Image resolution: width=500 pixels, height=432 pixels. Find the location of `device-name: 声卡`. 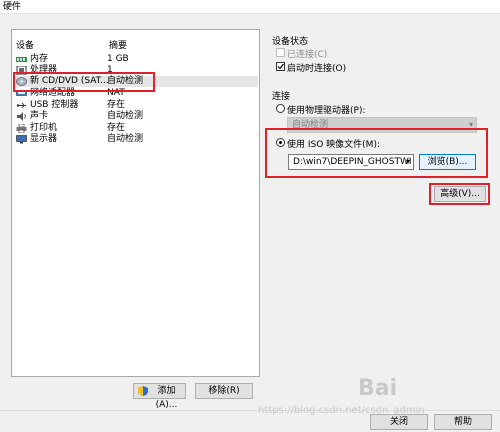

device-name: 声卡 is located at coordinates (39, 116).